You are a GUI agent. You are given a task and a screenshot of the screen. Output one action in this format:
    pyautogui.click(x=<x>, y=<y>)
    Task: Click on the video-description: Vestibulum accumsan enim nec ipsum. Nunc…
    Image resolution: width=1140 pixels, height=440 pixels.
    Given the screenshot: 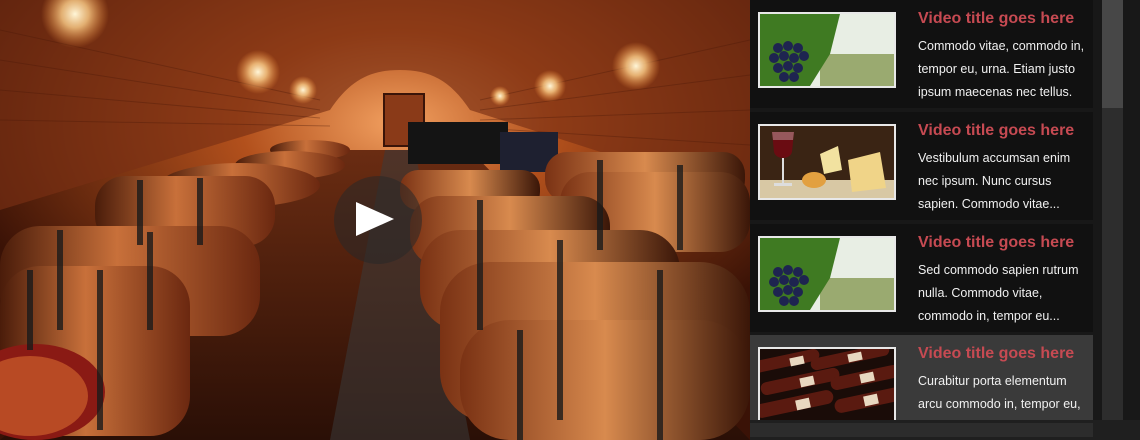 What is the action you would take?
    pyautogui.click(x=994, y=181)
    